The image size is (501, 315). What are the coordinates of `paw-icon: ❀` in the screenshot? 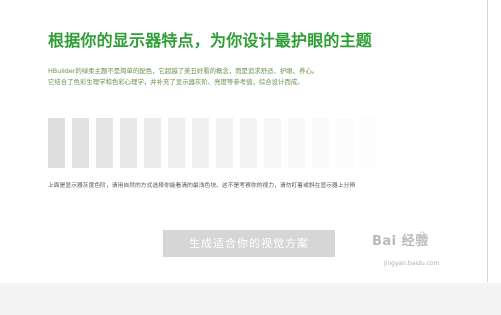 It's located at (422, 237).